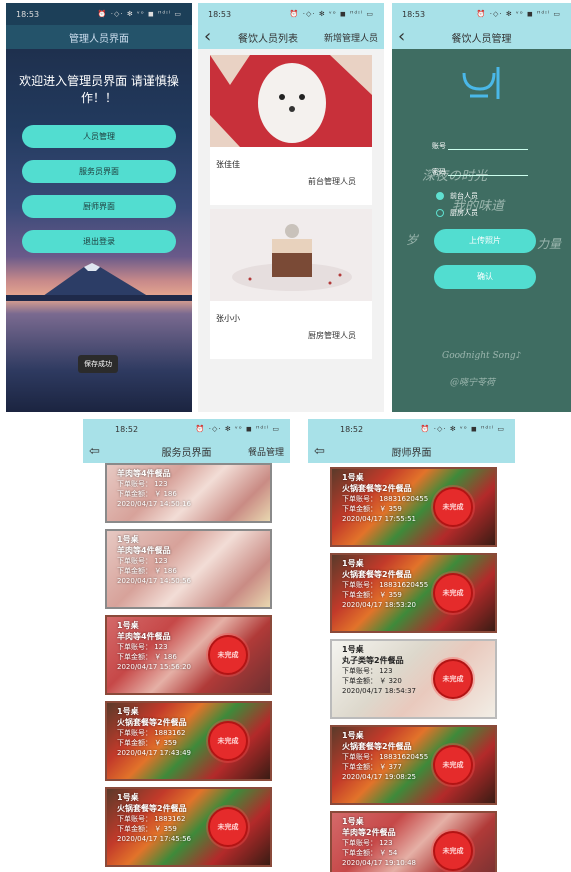 The height and width of the screenshot is (872, 571). What do you see at coordinates (98, 364) in the screenshot?
I see `toast-message: 保存成功` at bounding box center [98, 364].